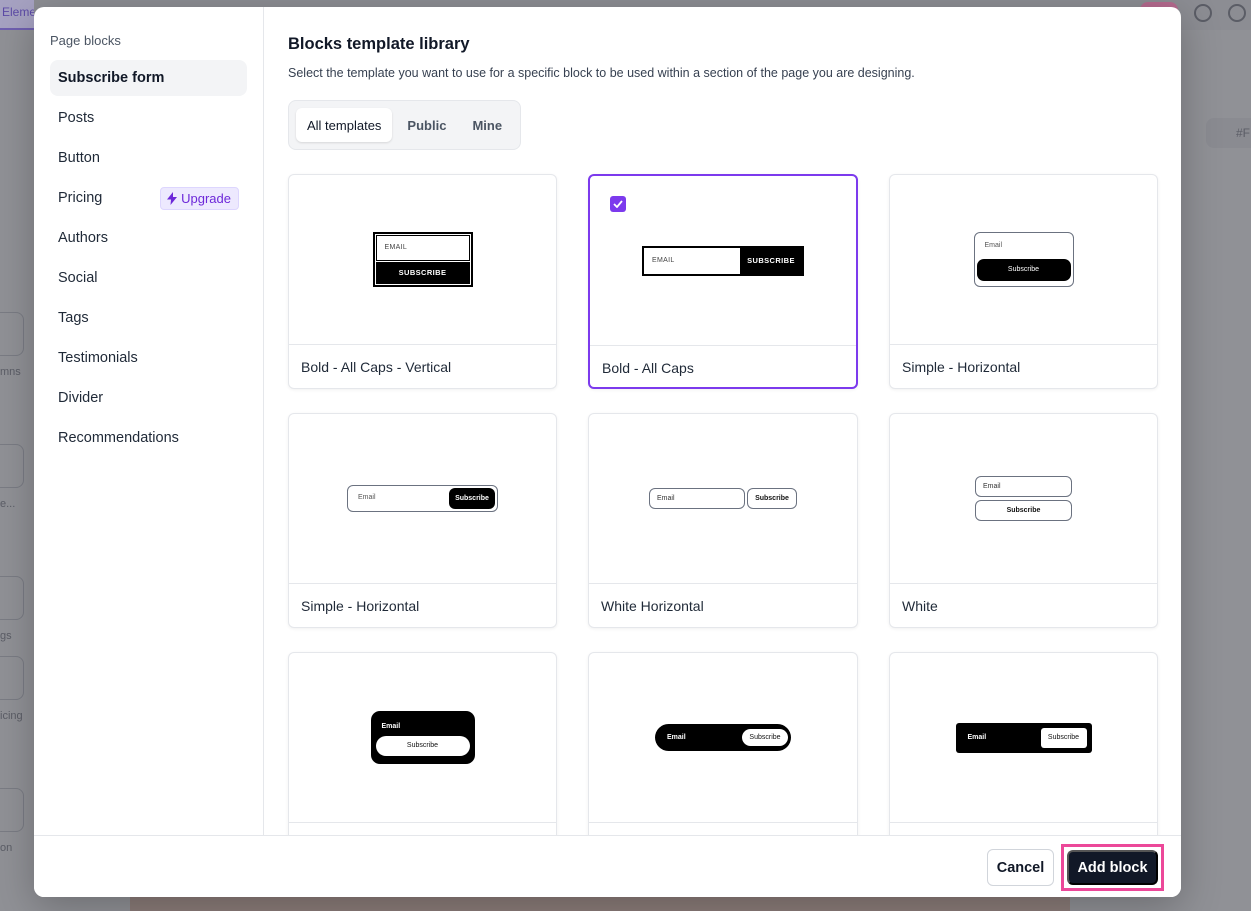  What do you see at coordinates (118, 438) in the screenshot?
I see `sidebar-item-label: Recommendations` at bounding box center [118, 438].